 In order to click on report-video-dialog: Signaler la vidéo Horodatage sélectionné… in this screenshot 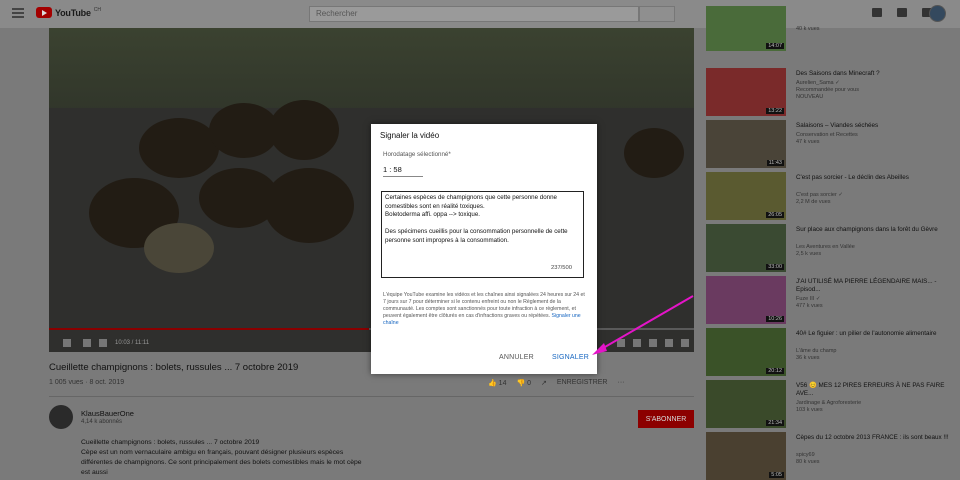, I will do `click(484, 249)`.